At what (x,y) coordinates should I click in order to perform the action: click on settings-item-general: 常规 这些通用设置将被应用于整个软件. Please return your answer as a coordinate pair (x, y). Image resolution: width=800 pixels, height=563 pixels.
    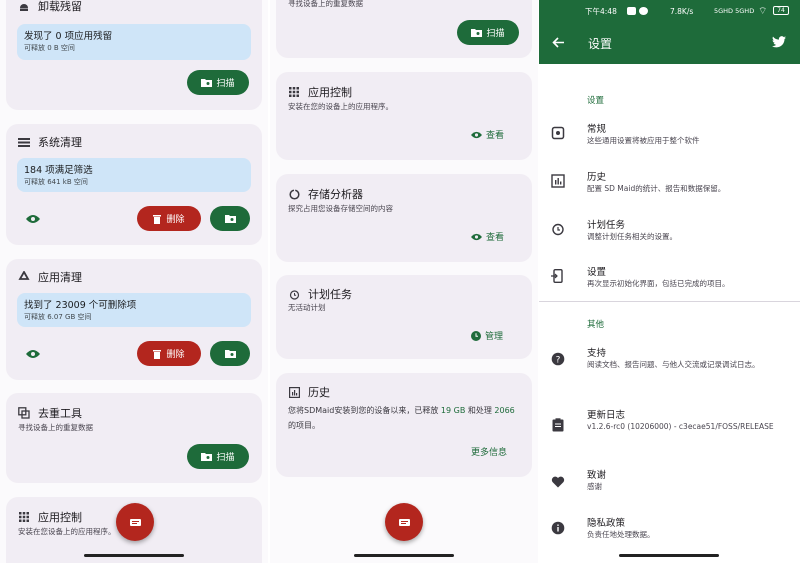
    Looking at the image, I should click on (669, 136).